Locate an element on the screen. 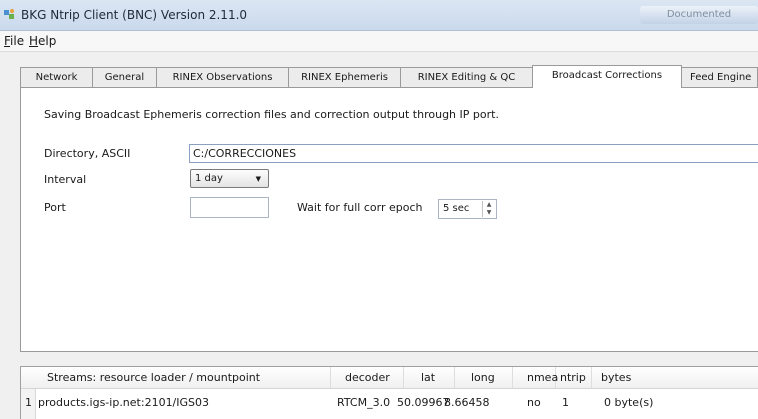 Image resolution: width=758 pixels, height=419 pixels. col-header-mountpoint: Streams: resource loader / mountpoint is located at coordinates (183, 377).